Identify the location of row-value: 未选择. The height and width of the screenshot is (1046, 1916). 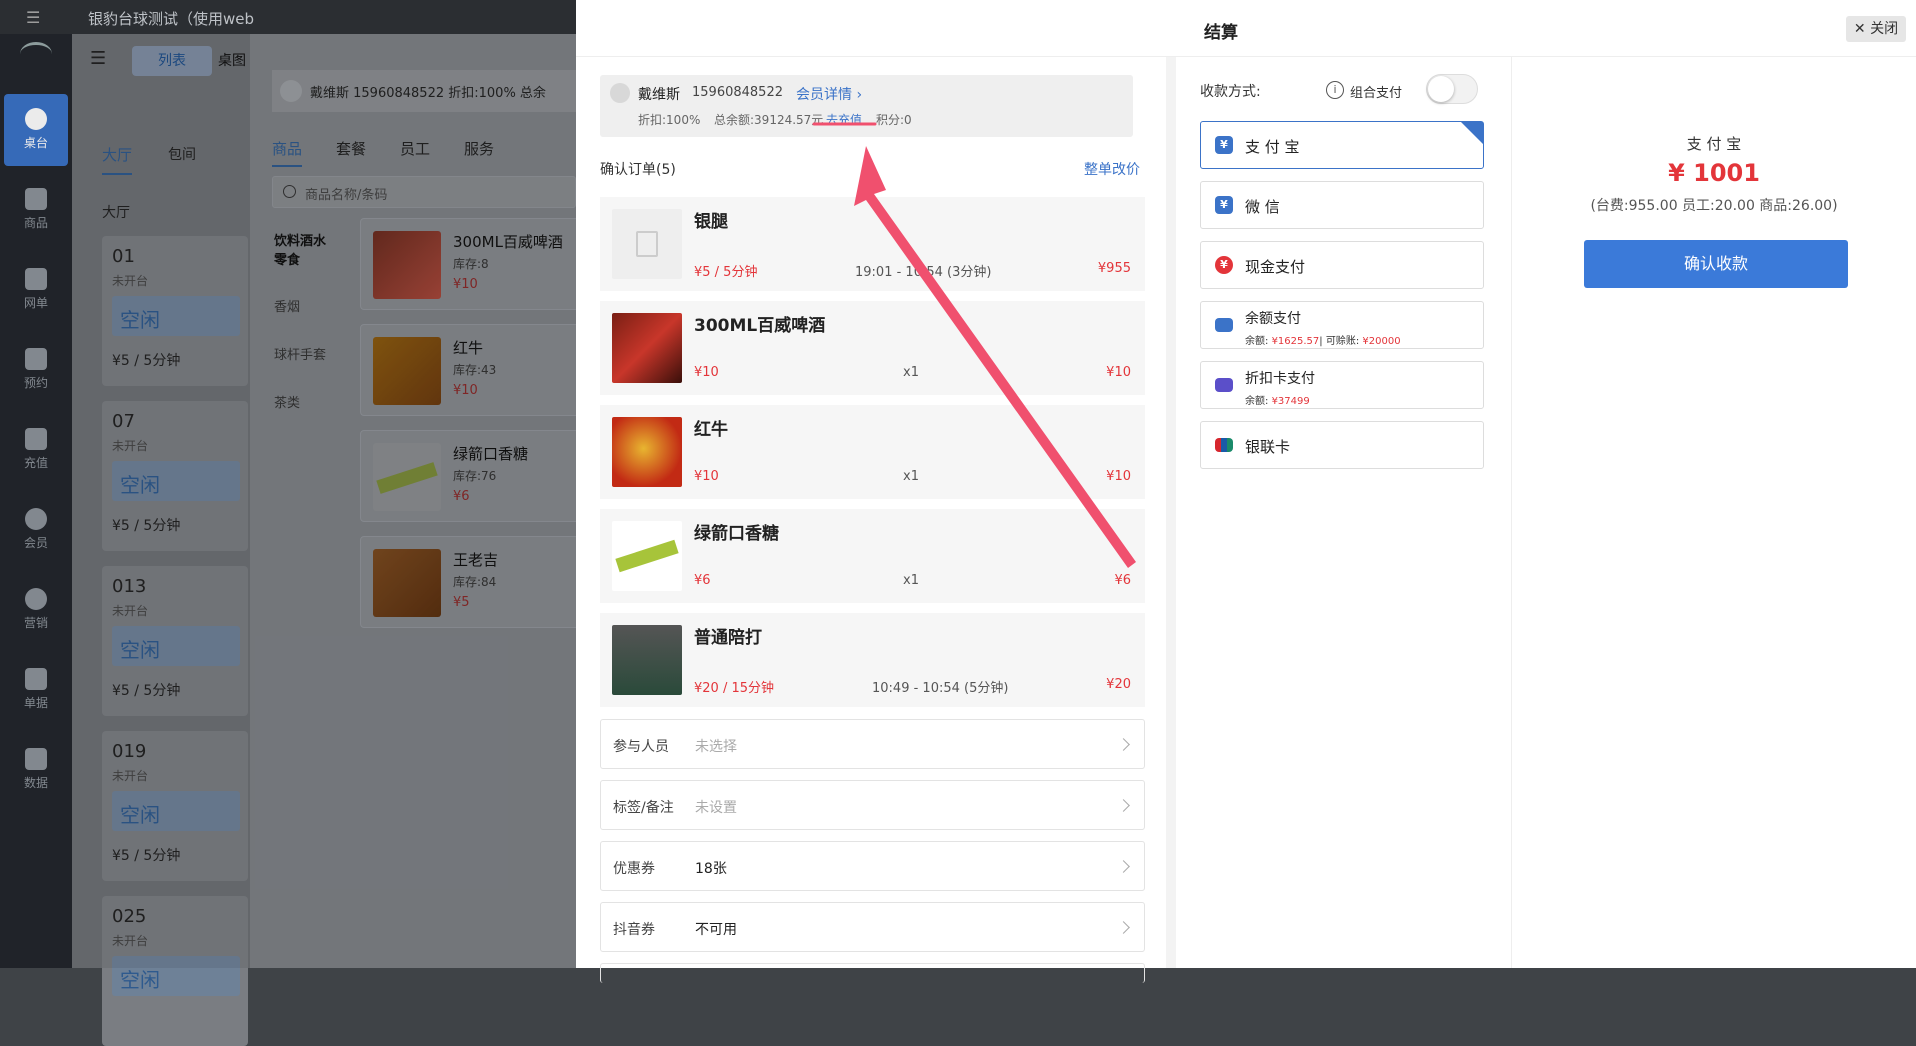
(716, 747).